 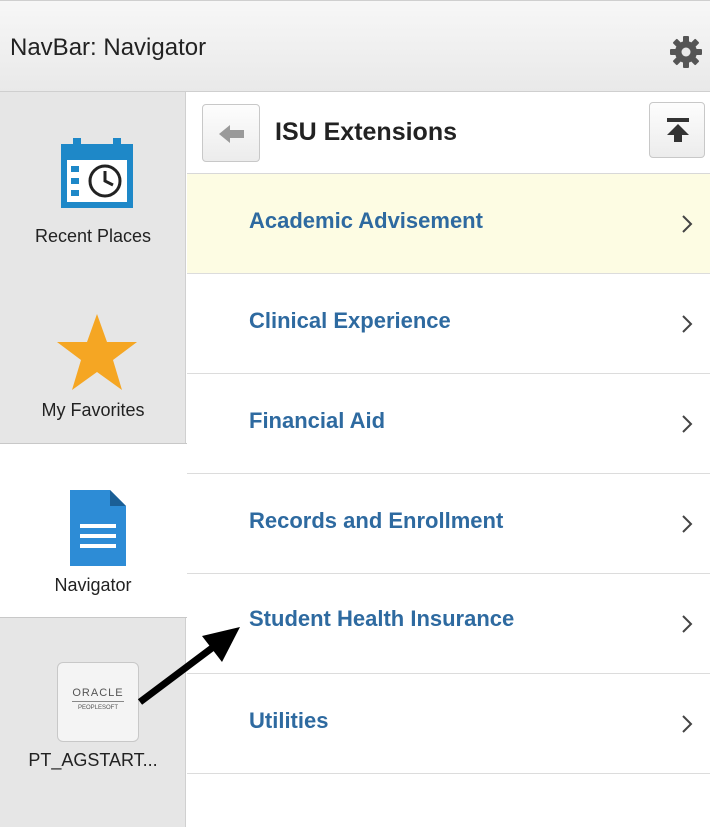 I want to click on top-button, so click(x=677, y=130).